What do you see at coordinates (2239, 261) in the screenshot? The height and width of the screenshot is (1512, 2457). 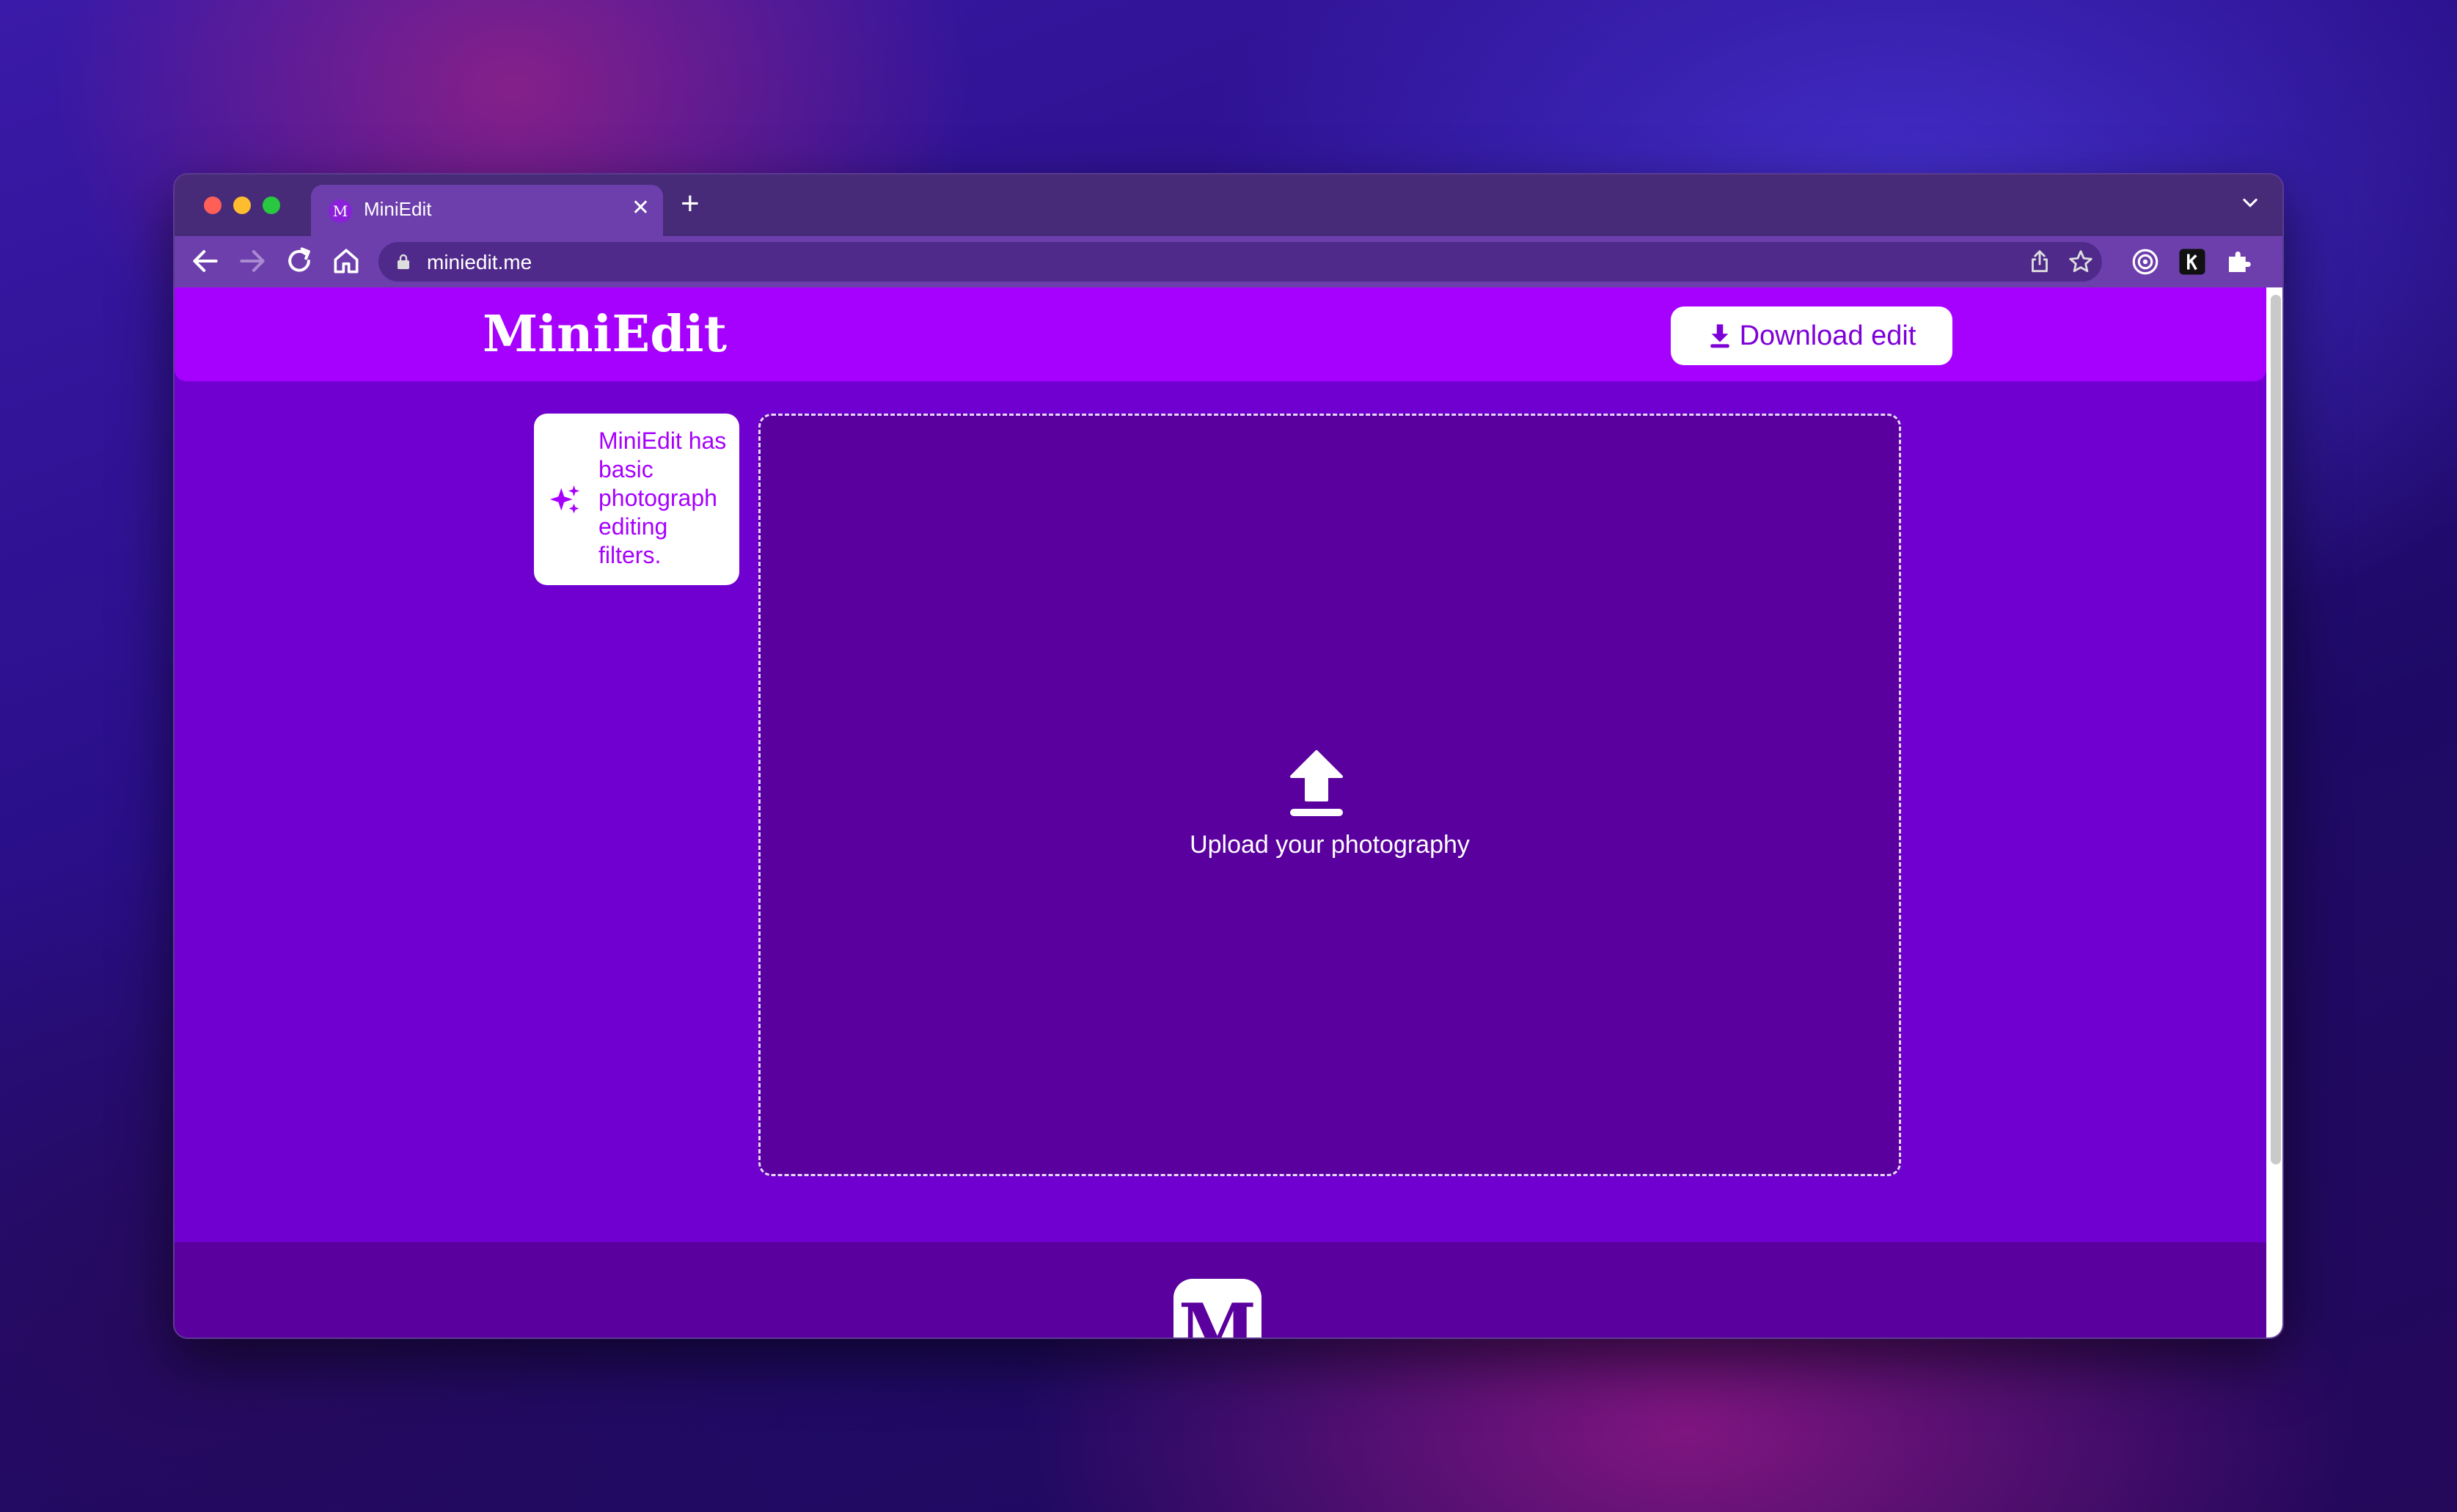 I see `extensions-puzzle-icon` at bounding box center [2239, 261].